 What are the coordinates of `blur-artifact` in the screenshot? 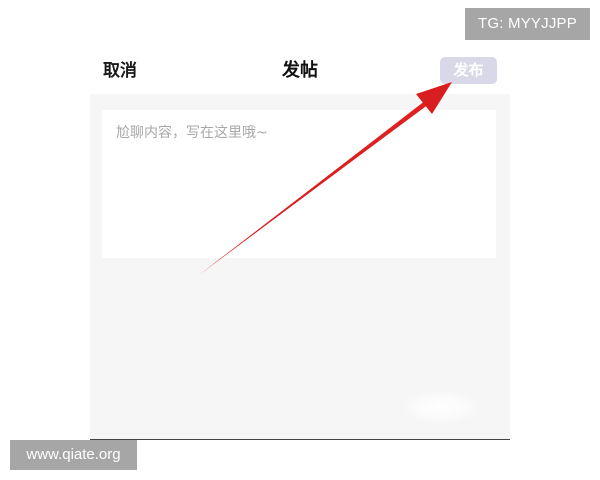 It's located at (441, 407).